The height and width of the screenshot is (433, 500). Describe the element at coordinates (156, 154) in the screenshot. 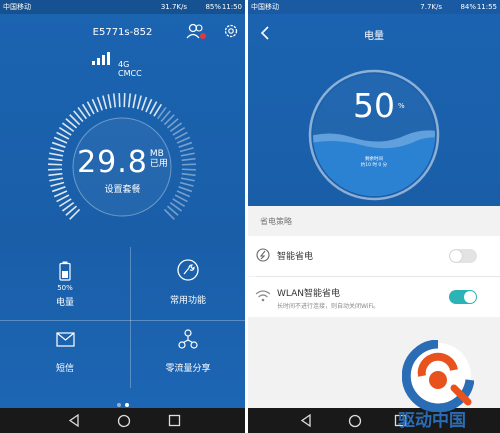

I see `data-used-unit: MB` at that location.